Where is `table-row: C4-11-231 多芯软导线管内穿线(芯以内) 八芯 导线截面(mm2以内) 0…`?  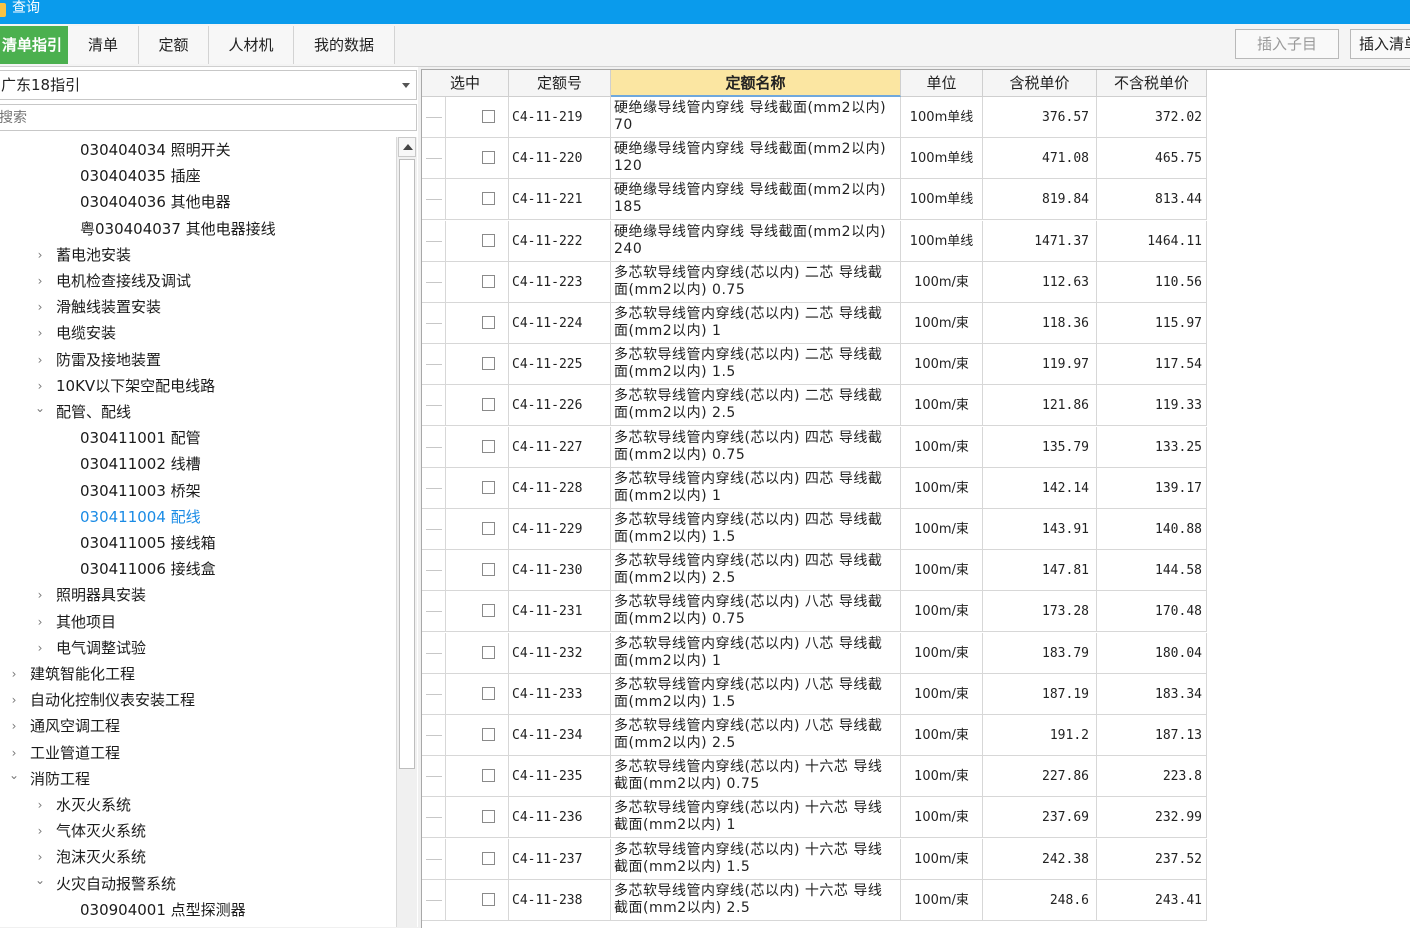 table-row: C4-11-231 多芯软导线管内穿线(芯以内) 八芯 导线截面(mm2以内) 0… is located at coordinates (814, 612).